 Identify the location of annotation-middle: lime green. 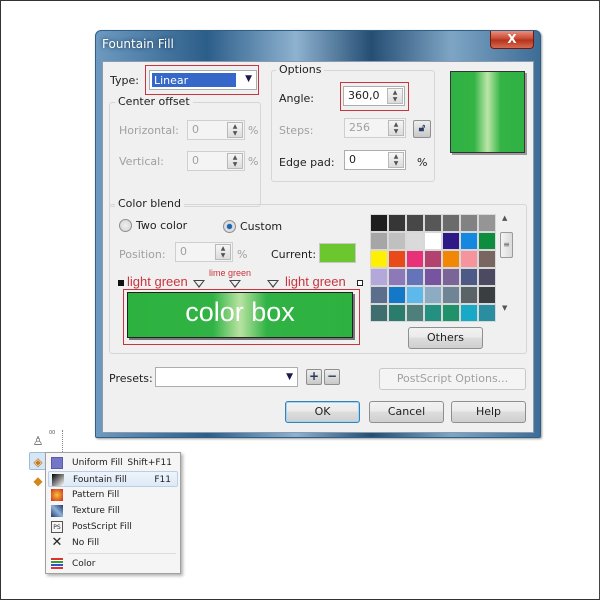
(230, 273).